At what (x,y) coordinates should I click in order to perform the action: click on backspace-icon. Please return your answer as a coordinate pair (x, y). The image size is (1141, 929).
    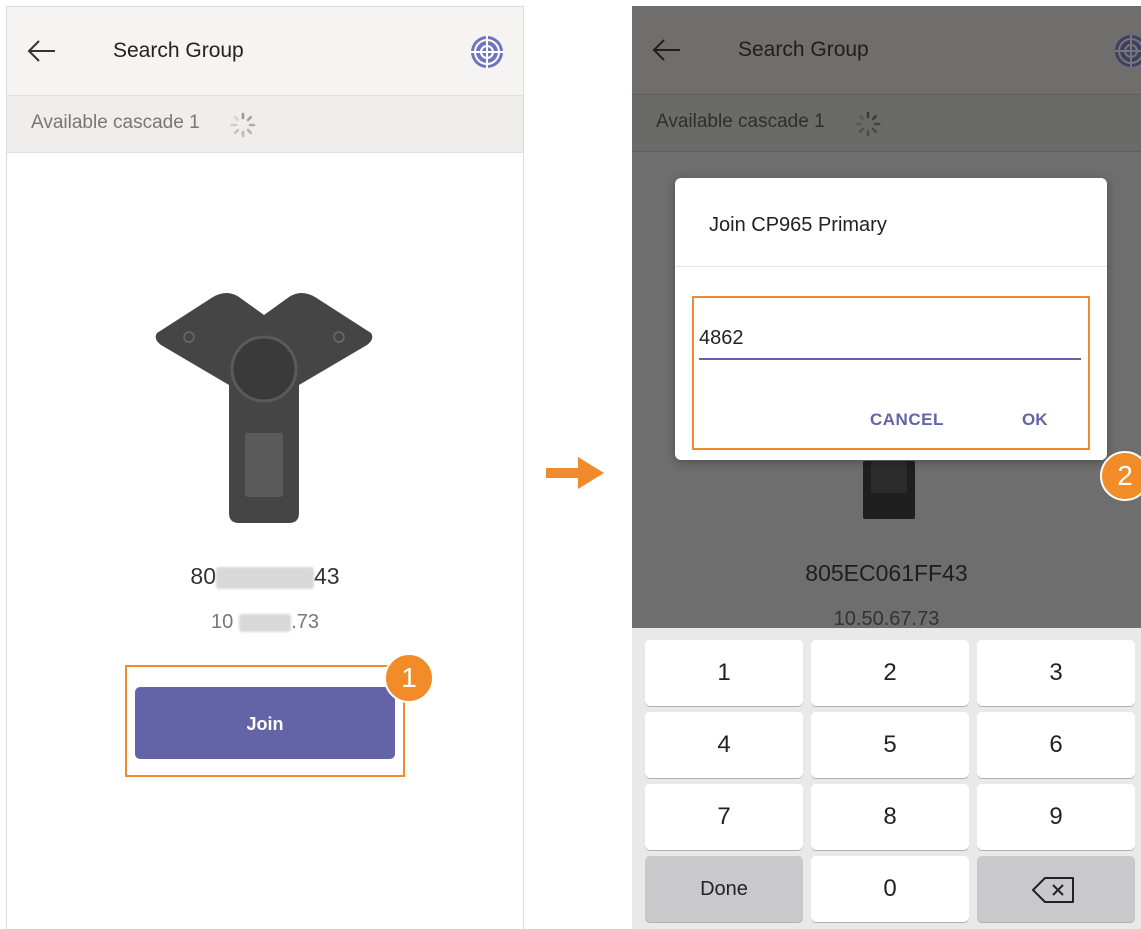
    Looking at the image, I should click on (1053, 890).